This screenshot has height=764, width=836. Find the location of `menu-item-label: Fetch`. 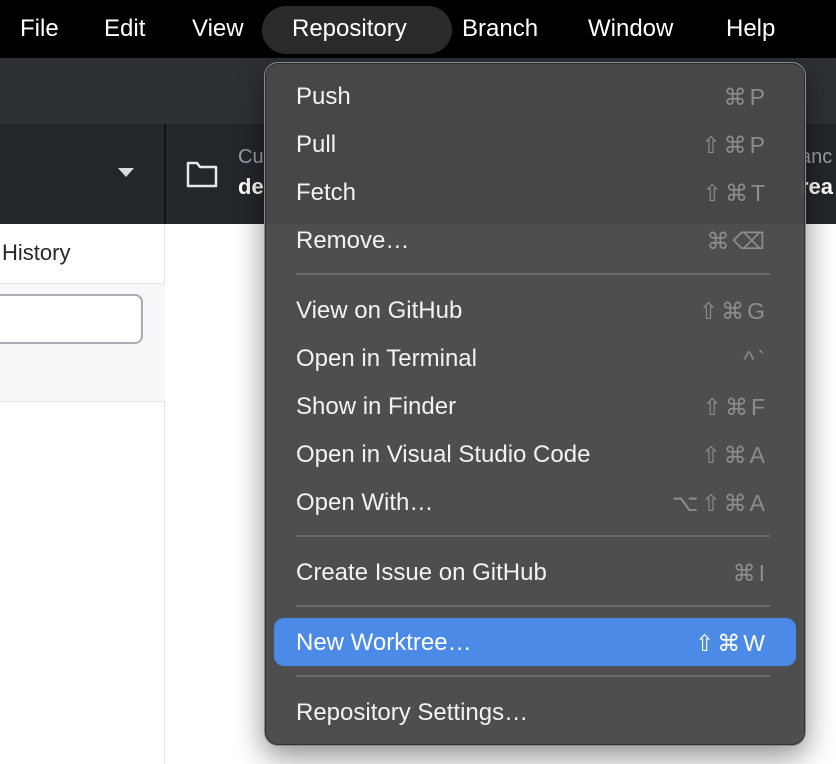

menu-item-label: Fetch is located at coordinates (326, 192).